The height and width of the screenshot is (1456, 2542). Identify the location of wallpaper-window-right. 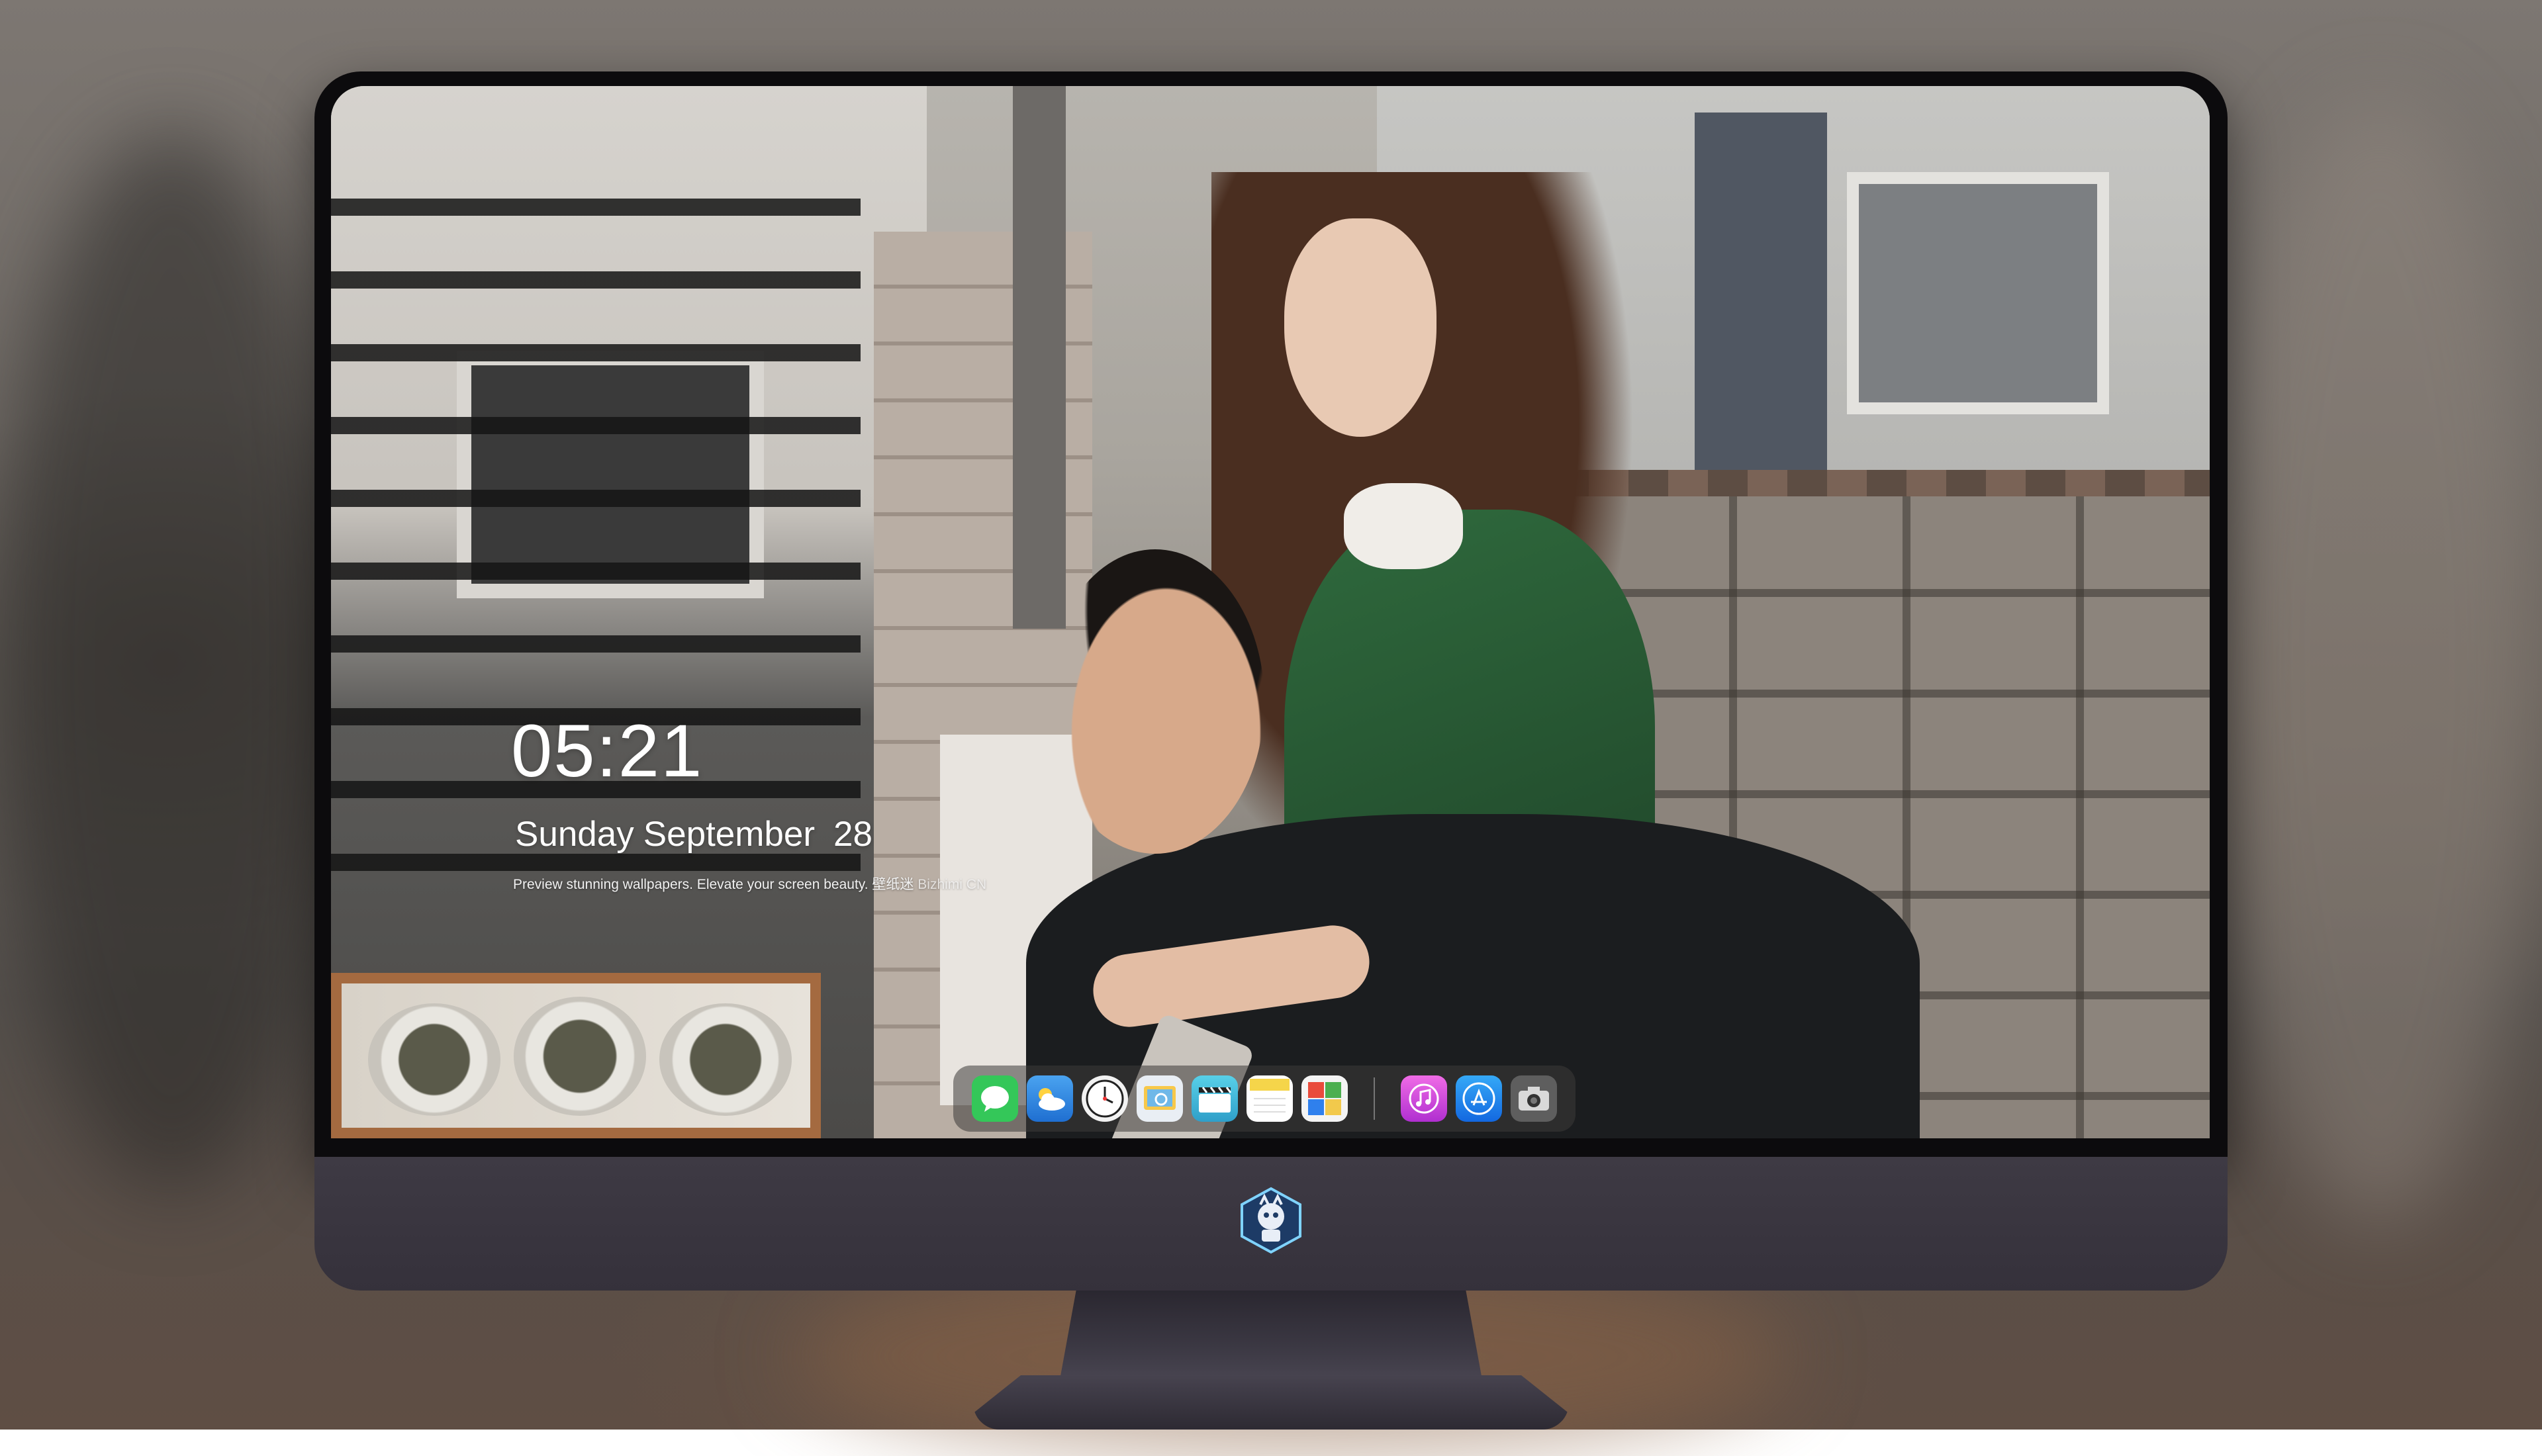
(1978, 293).